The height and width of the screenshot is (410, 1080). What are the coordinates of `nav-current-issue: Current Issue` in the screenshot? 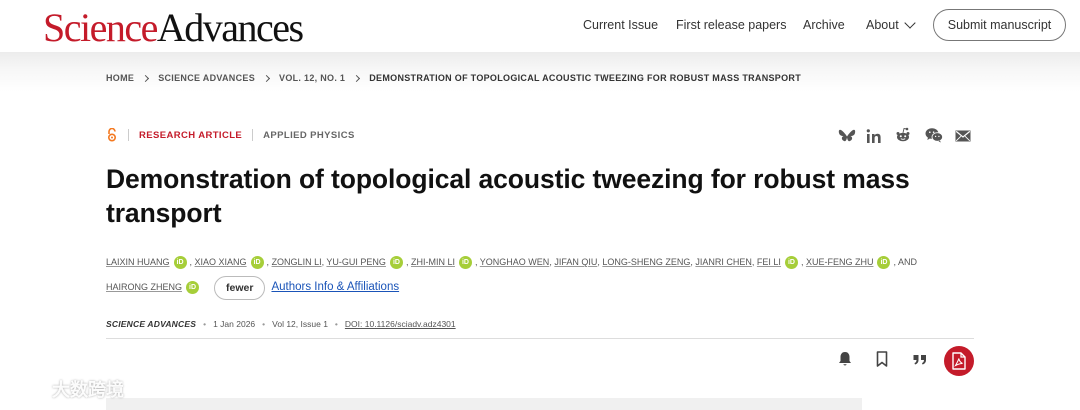 It's located at (620, 25).